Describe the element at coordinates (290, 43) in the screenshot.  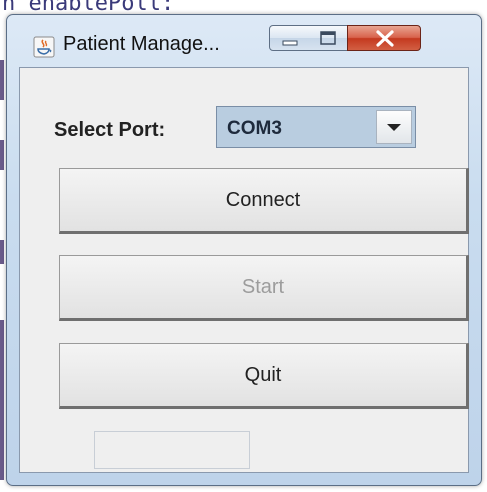
I see `minimize-icon` at that location.